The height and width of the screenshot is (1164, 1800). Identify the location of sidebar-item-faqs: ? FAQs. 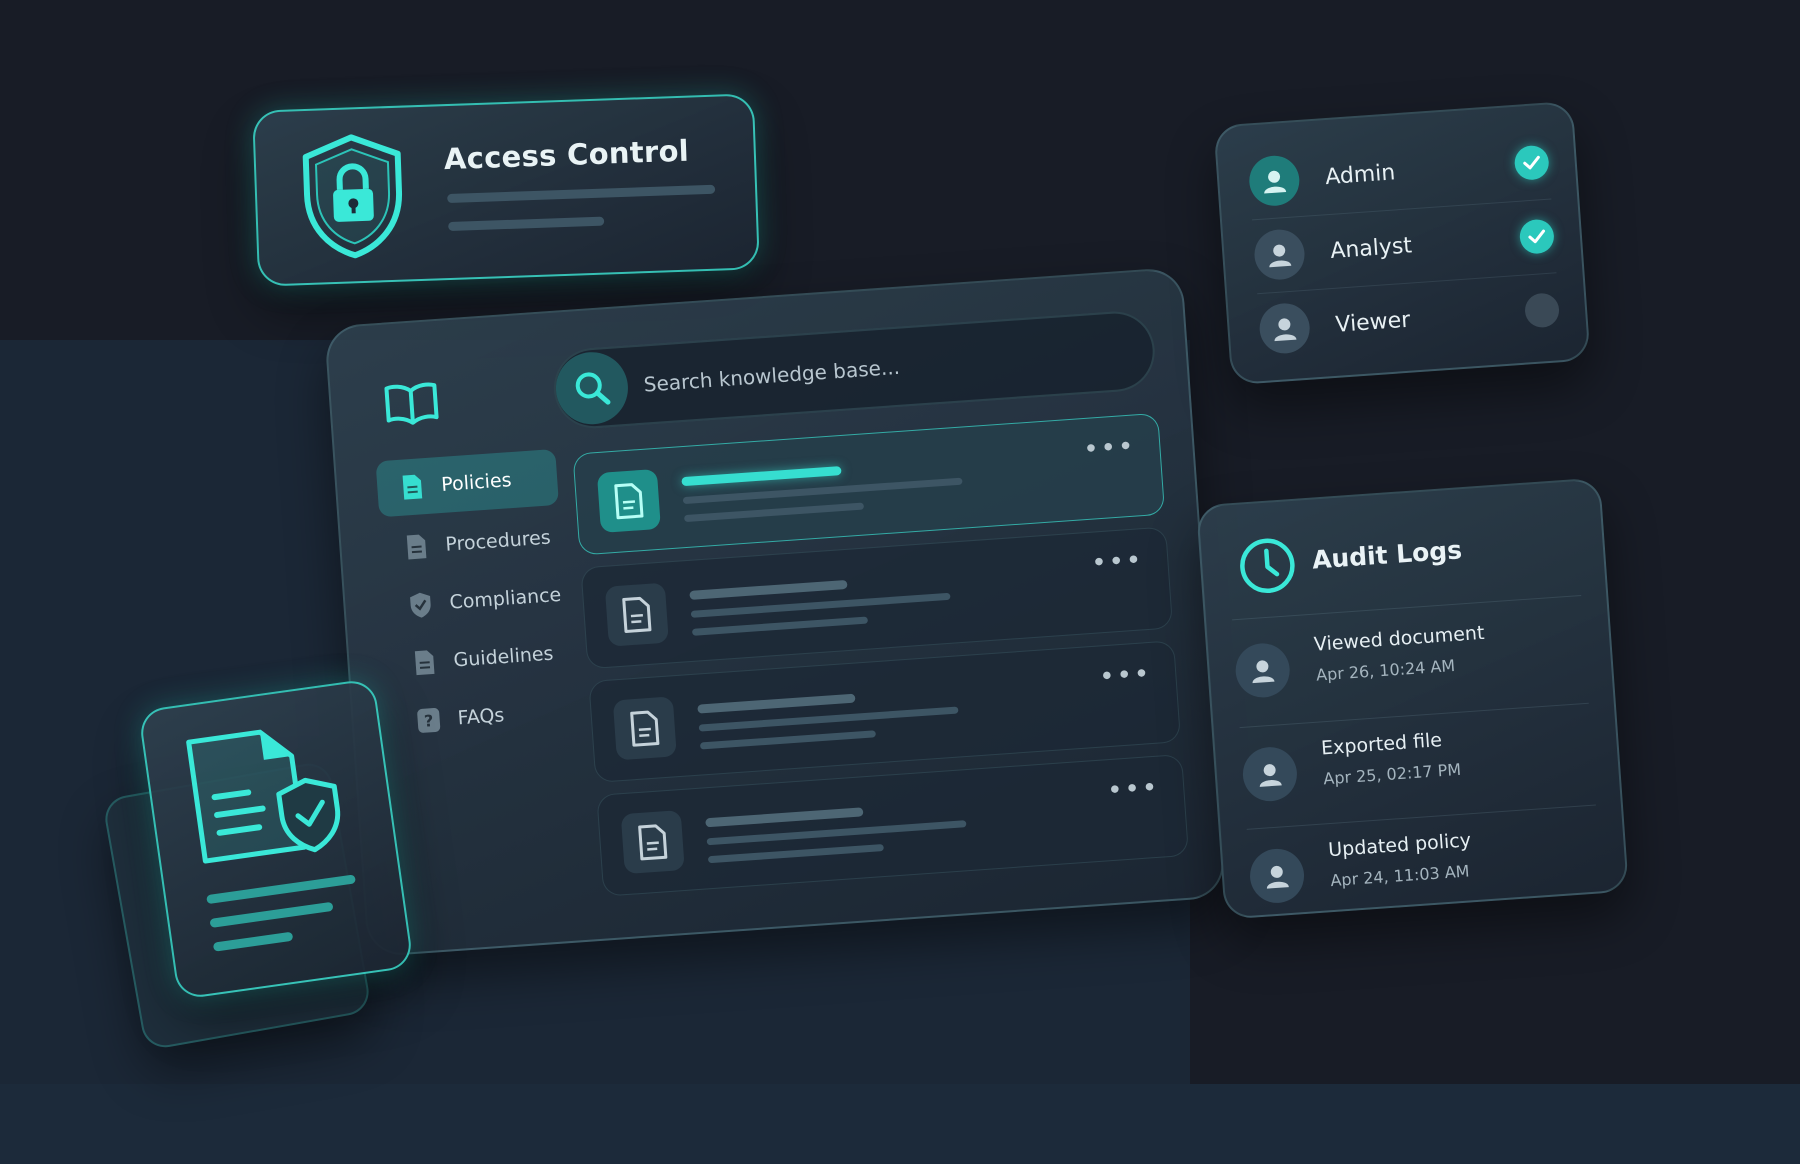
(483, 716).